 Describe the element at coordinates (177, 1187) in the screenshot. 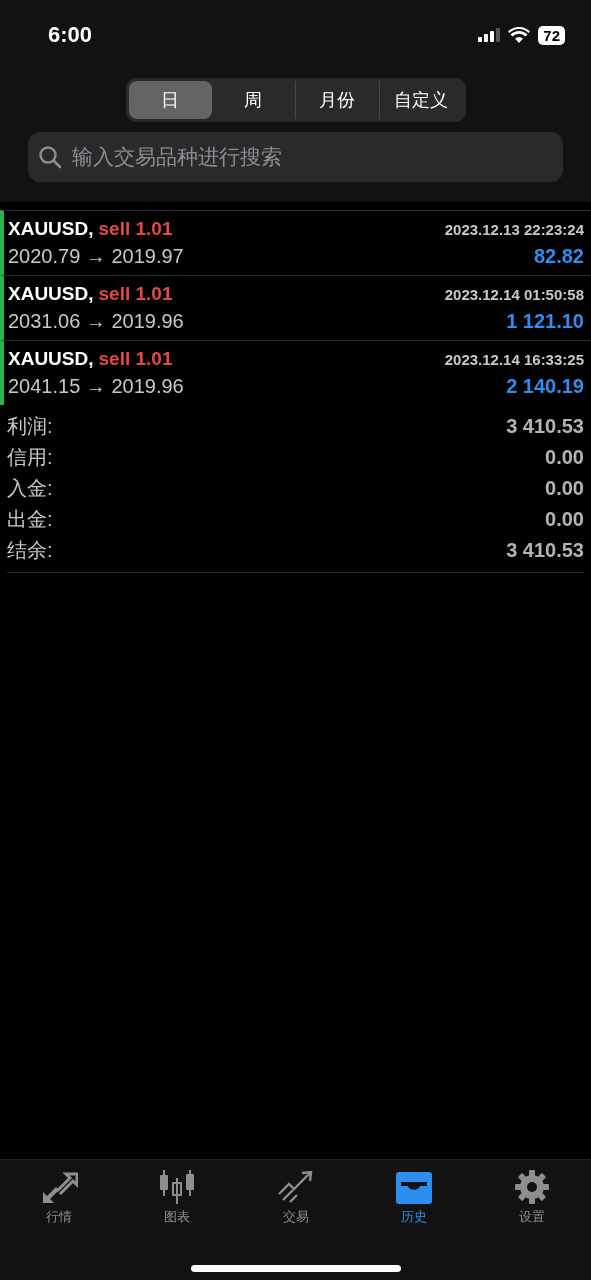

I see `candlestick-icon` at that location.